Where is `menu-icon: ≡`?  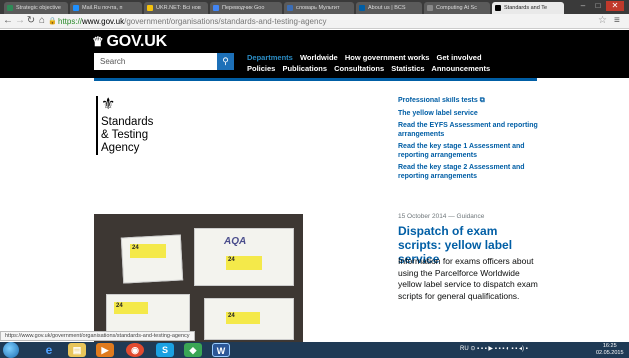 menu-icon: ≡ is located at coordinates (617, 20).